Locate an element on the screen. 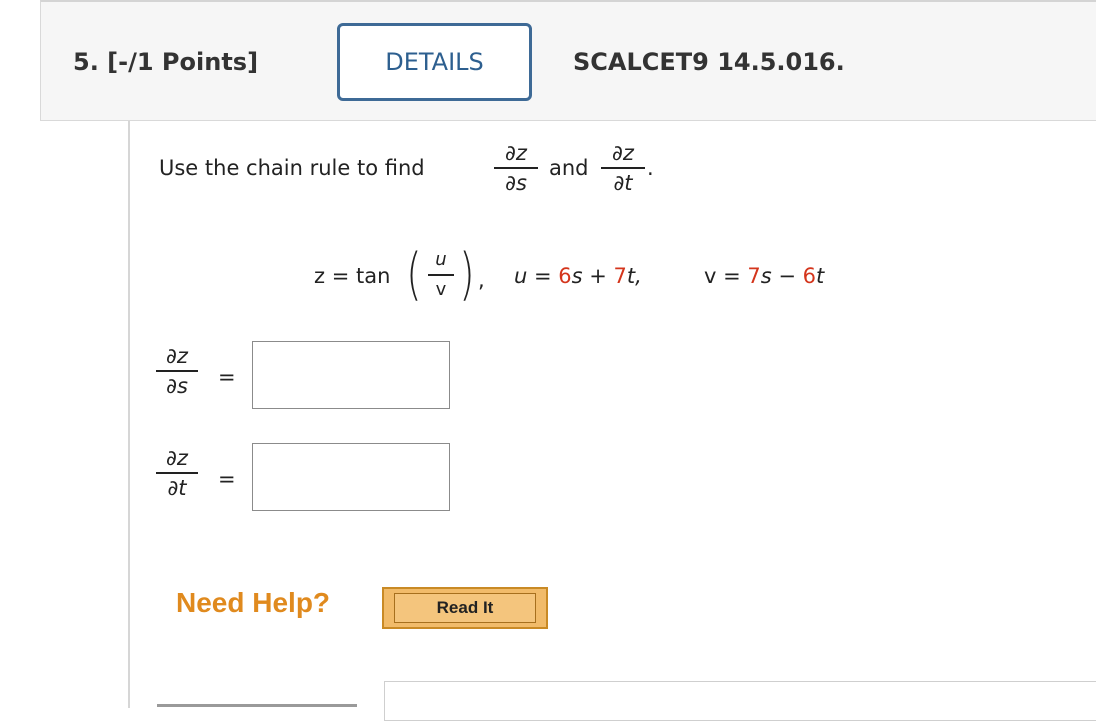 Image resolution: width=1096 pixels, height=721 pixels. answer-input-dz-ds is located at coordinates (351, 375).